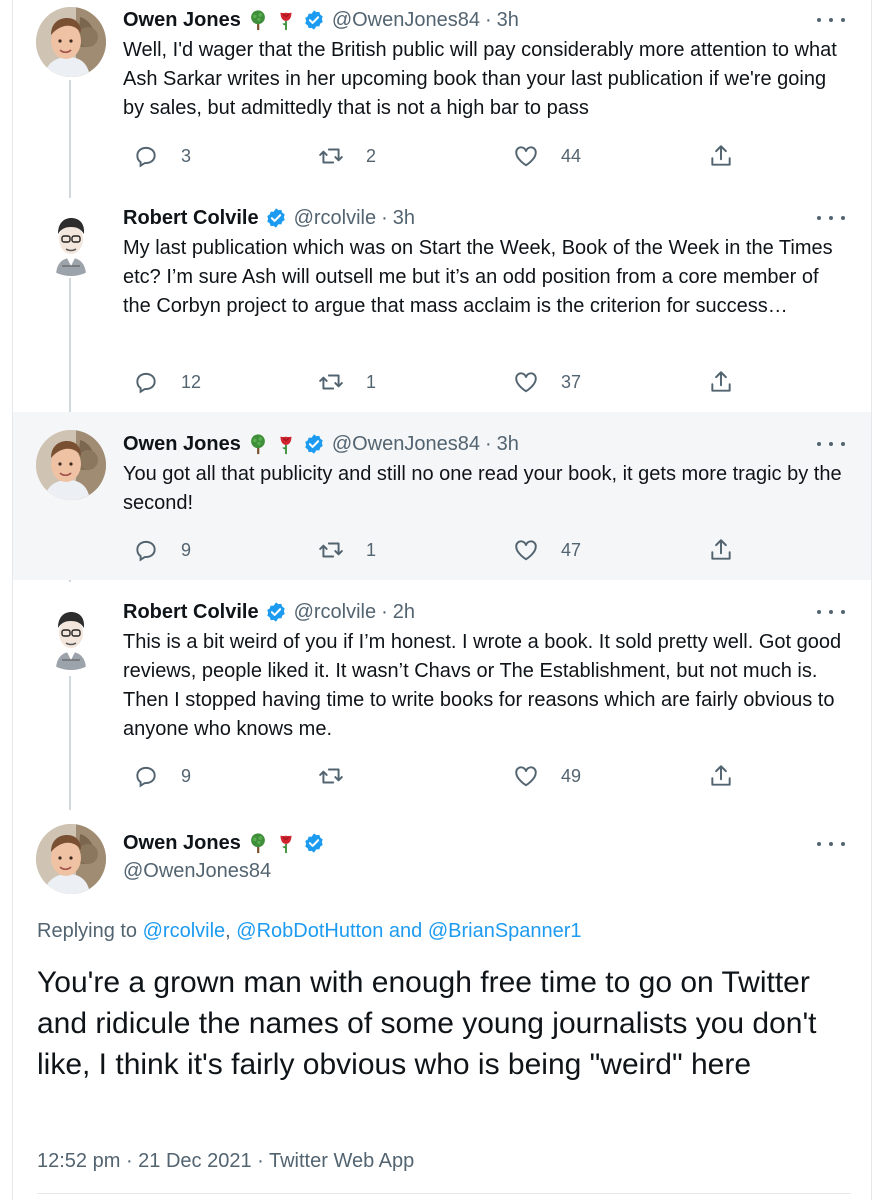  What do you see at coordinates (443, 550) in the screenshot?
I see `action-bar: 9 1 47` at bounding box center [443, 550].